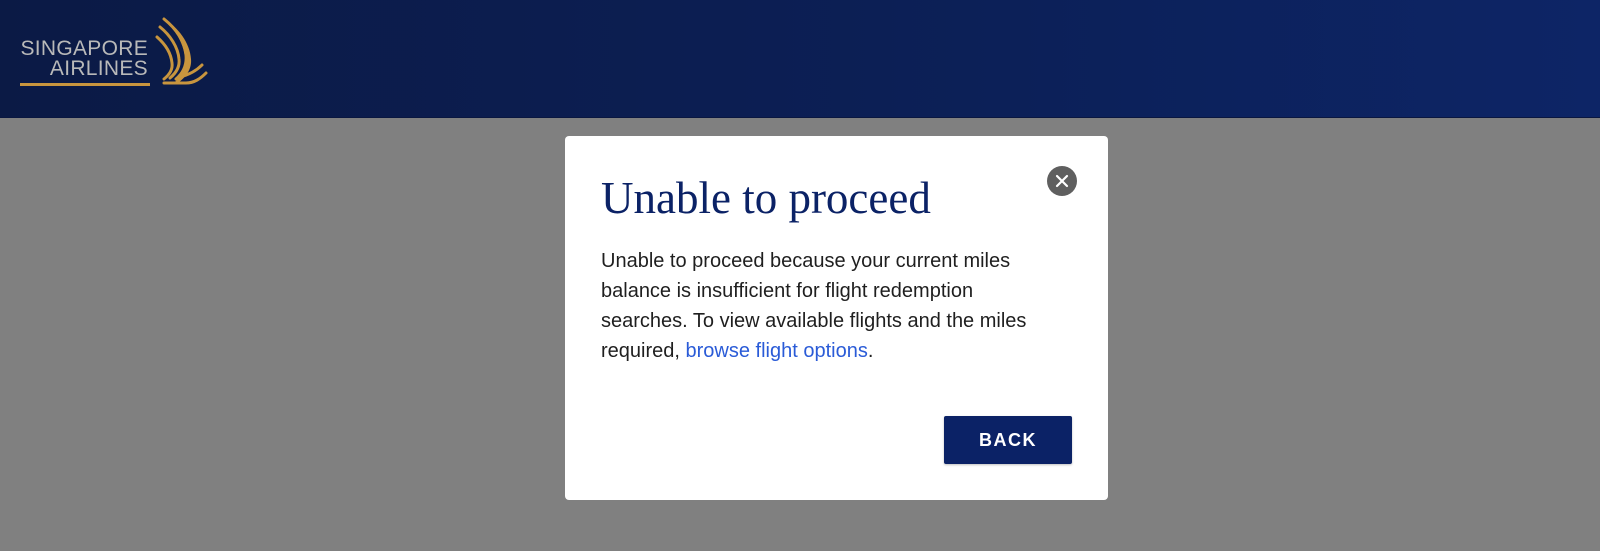 This screenshot has height=551, width=1600. Describe the element at coordinates (870, 351) in the screenshot. I see `dialog-message-suffix: .` at that location.